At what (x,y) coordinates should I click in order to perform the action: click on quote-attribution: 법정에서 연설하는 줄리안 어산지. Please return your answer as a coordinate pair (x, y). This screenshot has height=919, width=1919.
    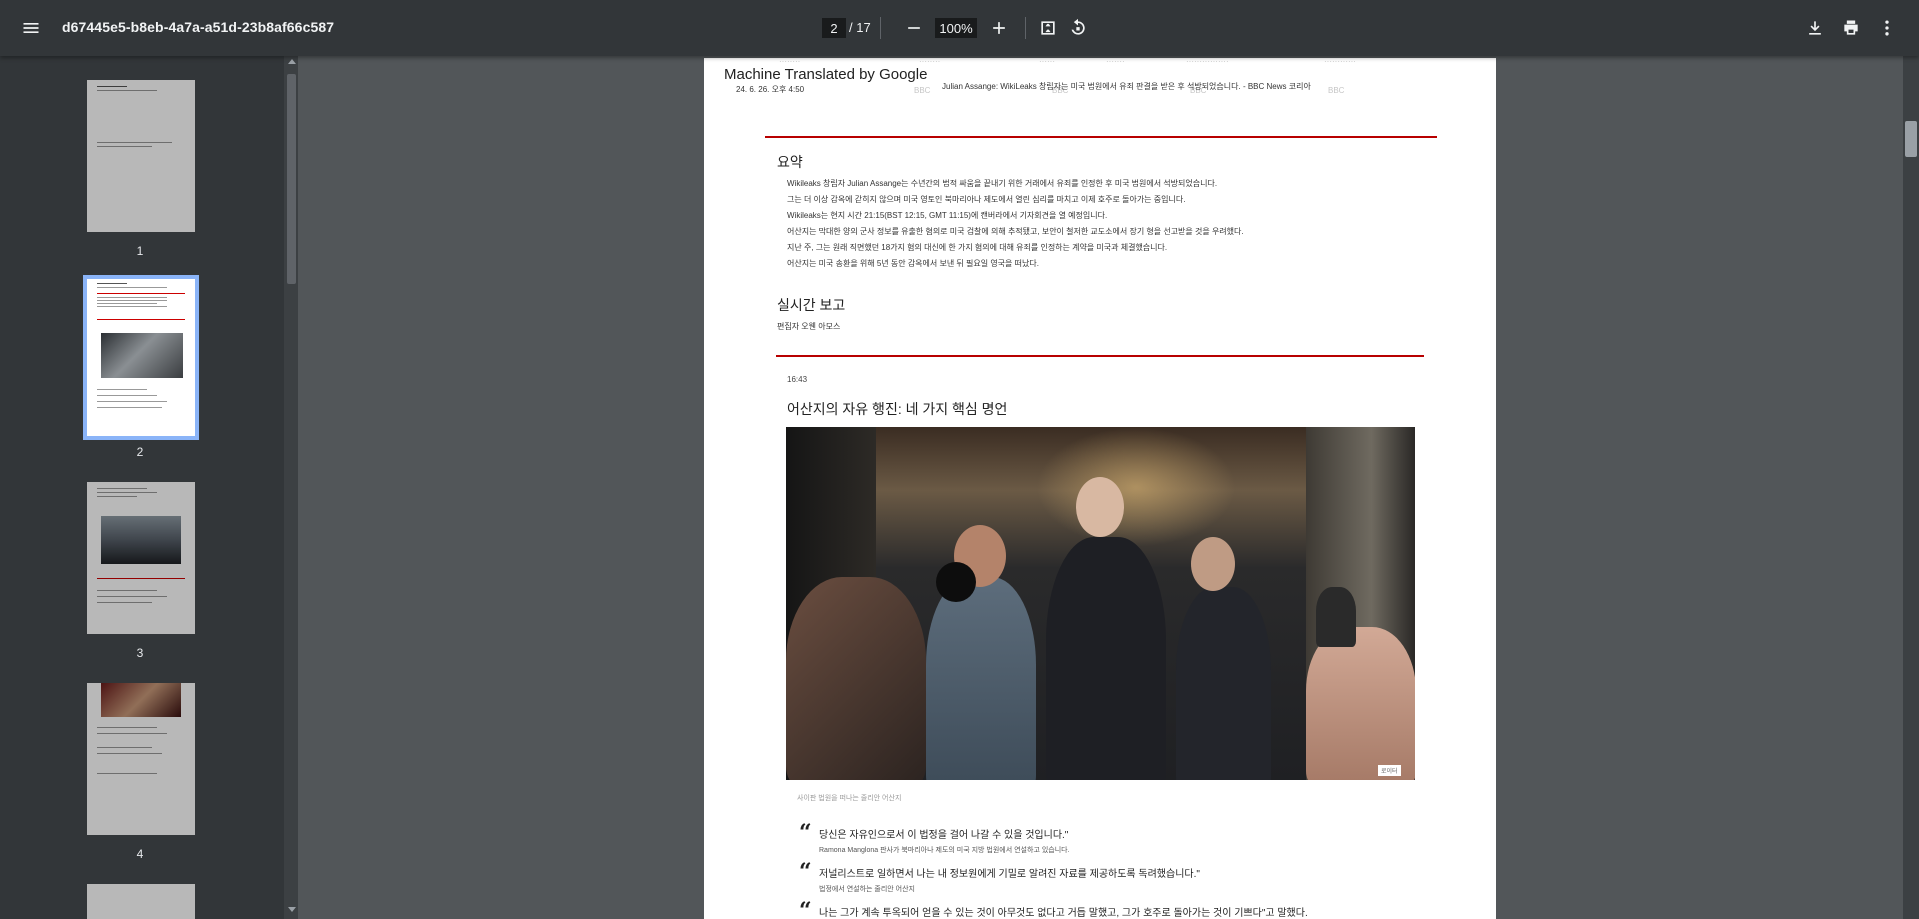
    Looking at the image, I should click on (867, 889).